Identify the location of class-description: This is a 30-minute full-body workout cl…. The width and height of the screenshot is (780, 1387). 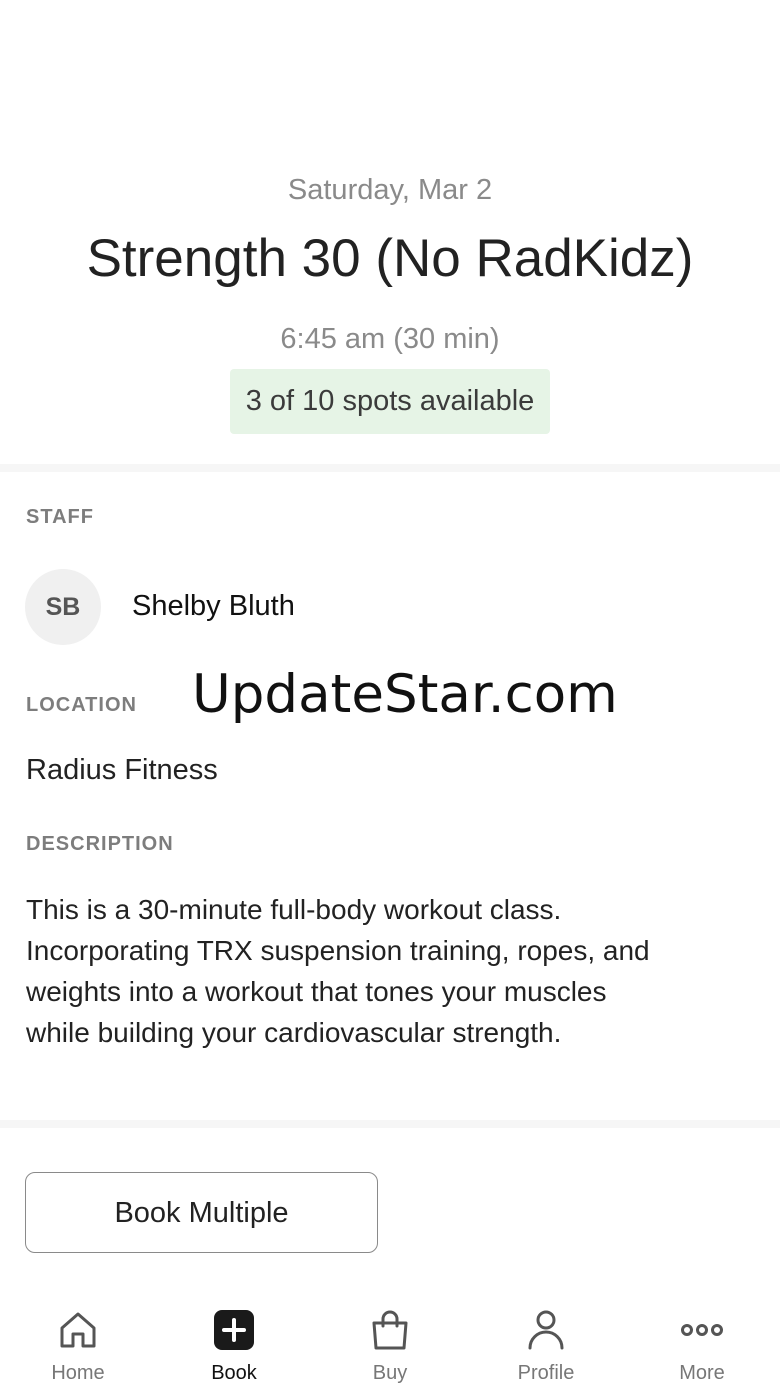
(386, 971).